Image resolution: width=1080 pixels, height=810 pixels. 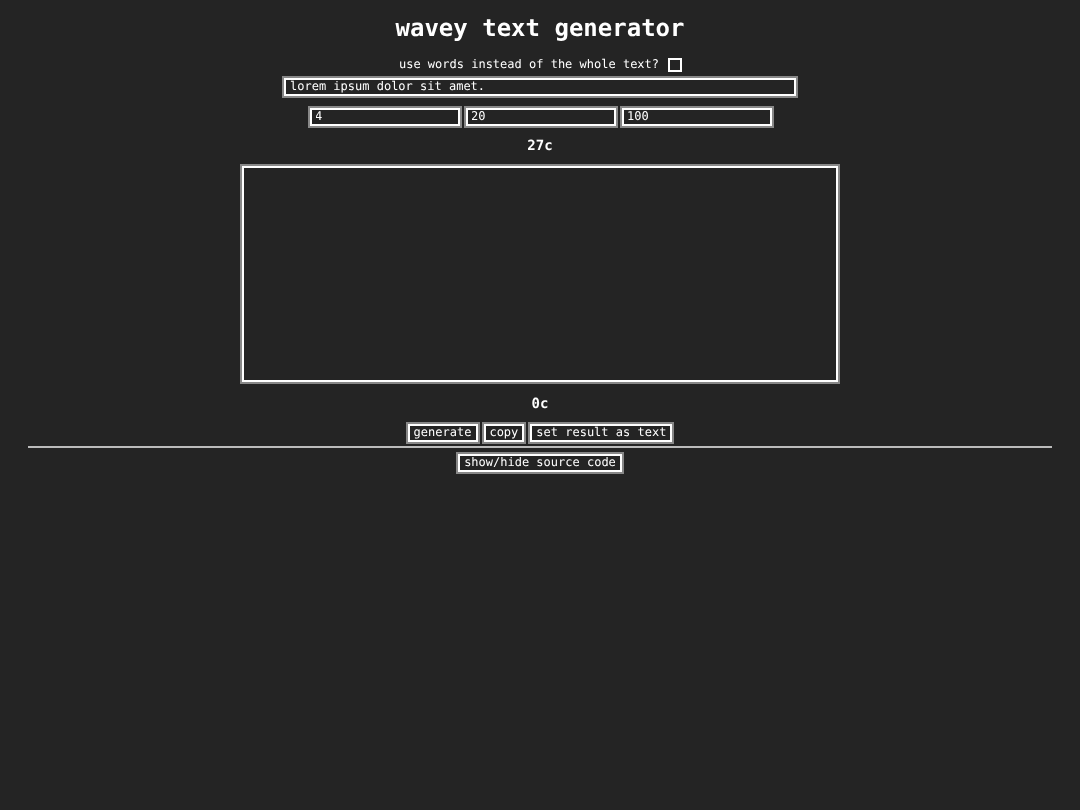 What do you see at coordinates (540, 28) in the screenshot?
I see `page-title: wavey text generator` at bounding box center [540, 28].